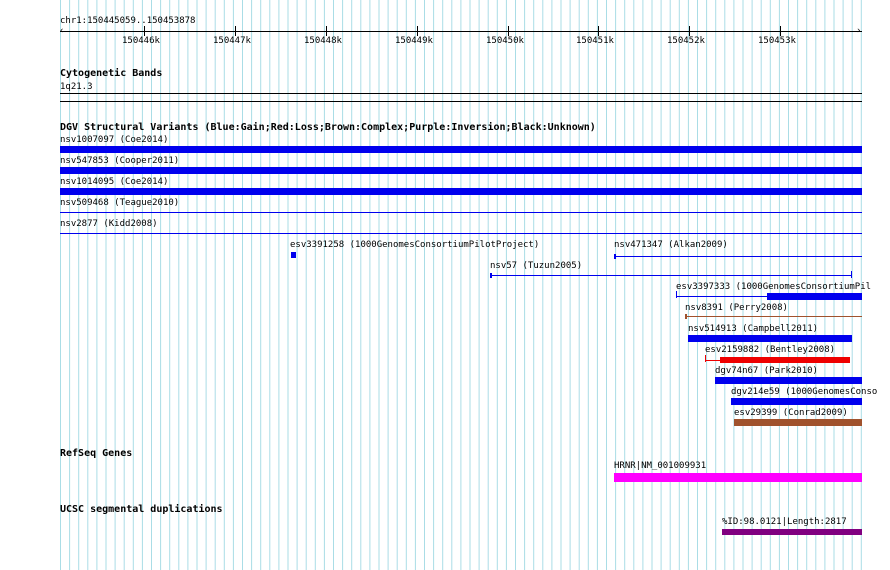  Describe the element at coordinates (232, 41) in the screenshot. I see `ruler-tick-label: 150447k` at that location.